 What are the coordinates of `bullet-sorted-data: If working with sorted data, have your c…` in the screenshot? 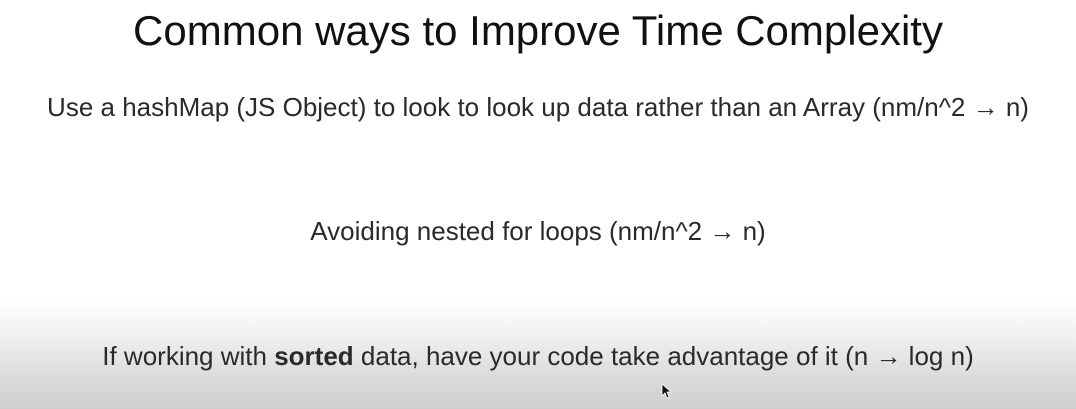 It's located at (538, 356).